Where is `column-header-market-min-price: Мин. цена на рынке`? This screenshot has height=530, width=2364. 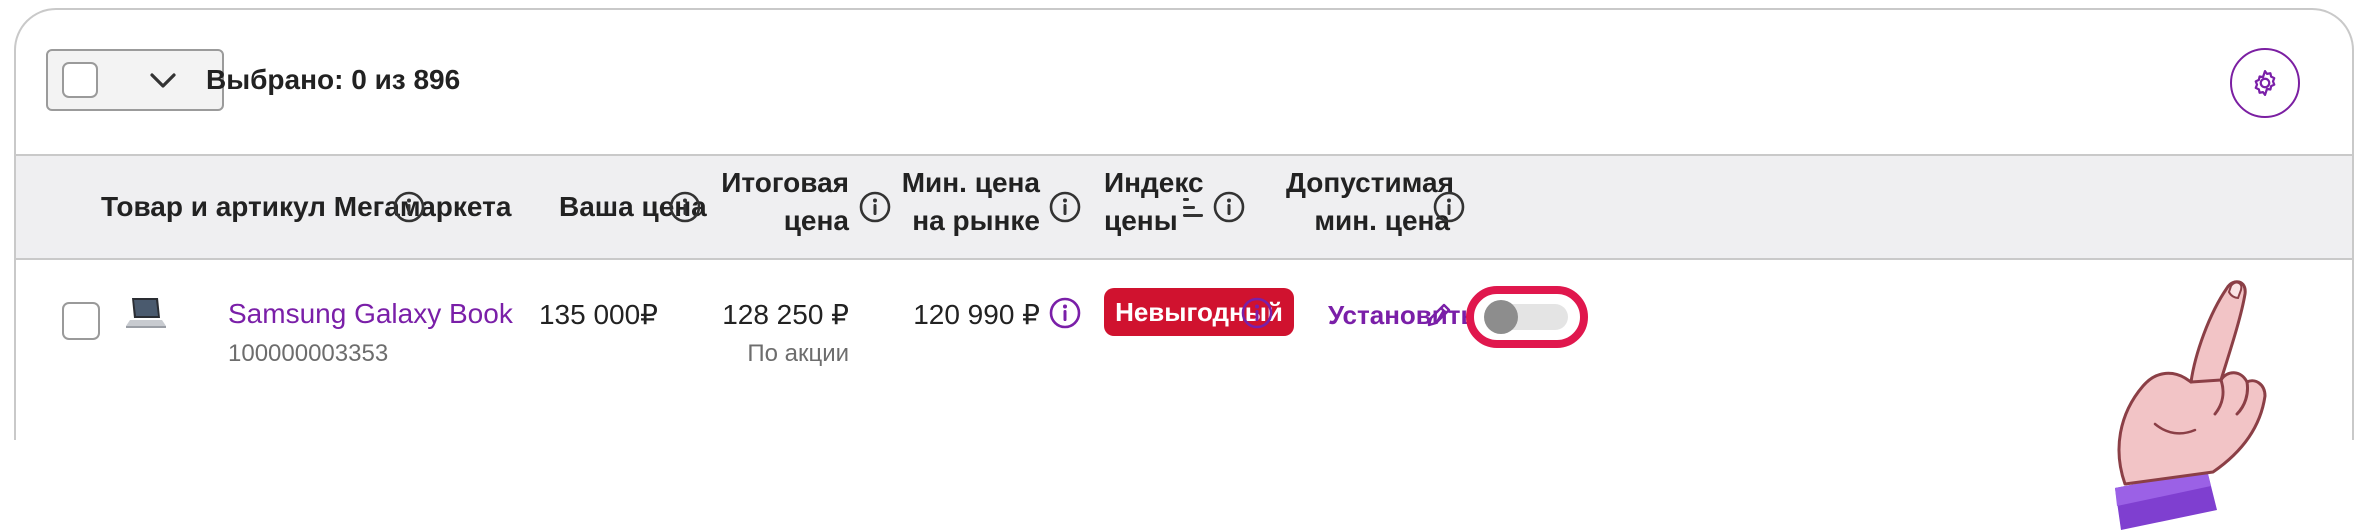
column-header-market-min-price: Мин. цена на рынке is located at coordinates (970, 202).